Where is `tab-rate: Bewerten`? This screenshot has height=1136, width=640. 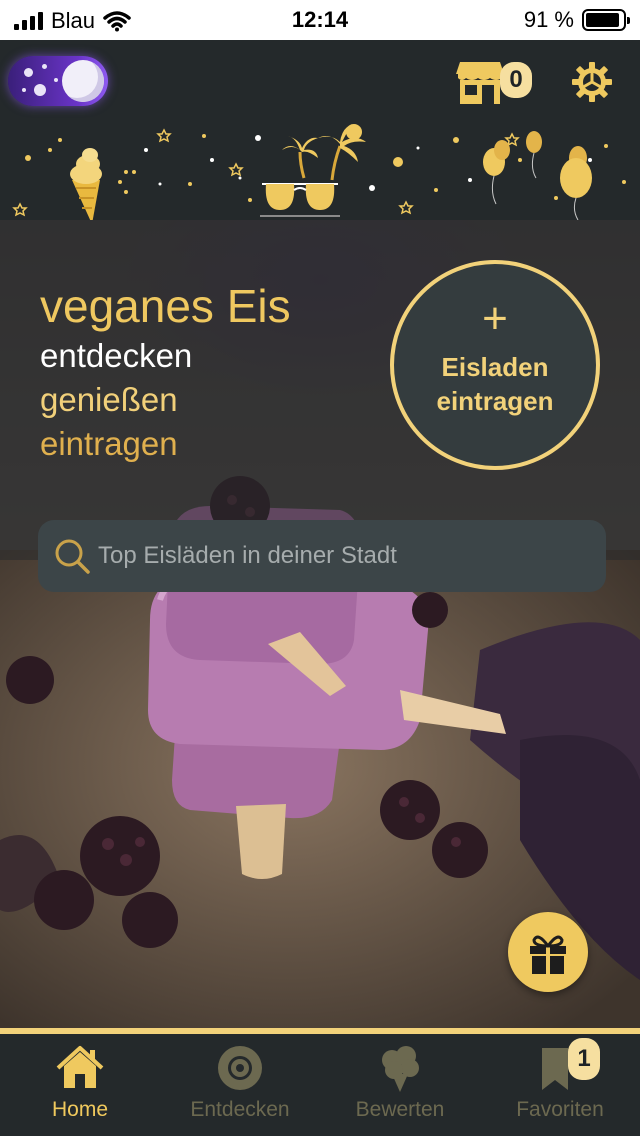
tab-rate: Bewerten is located at coordinates (400, 1085).